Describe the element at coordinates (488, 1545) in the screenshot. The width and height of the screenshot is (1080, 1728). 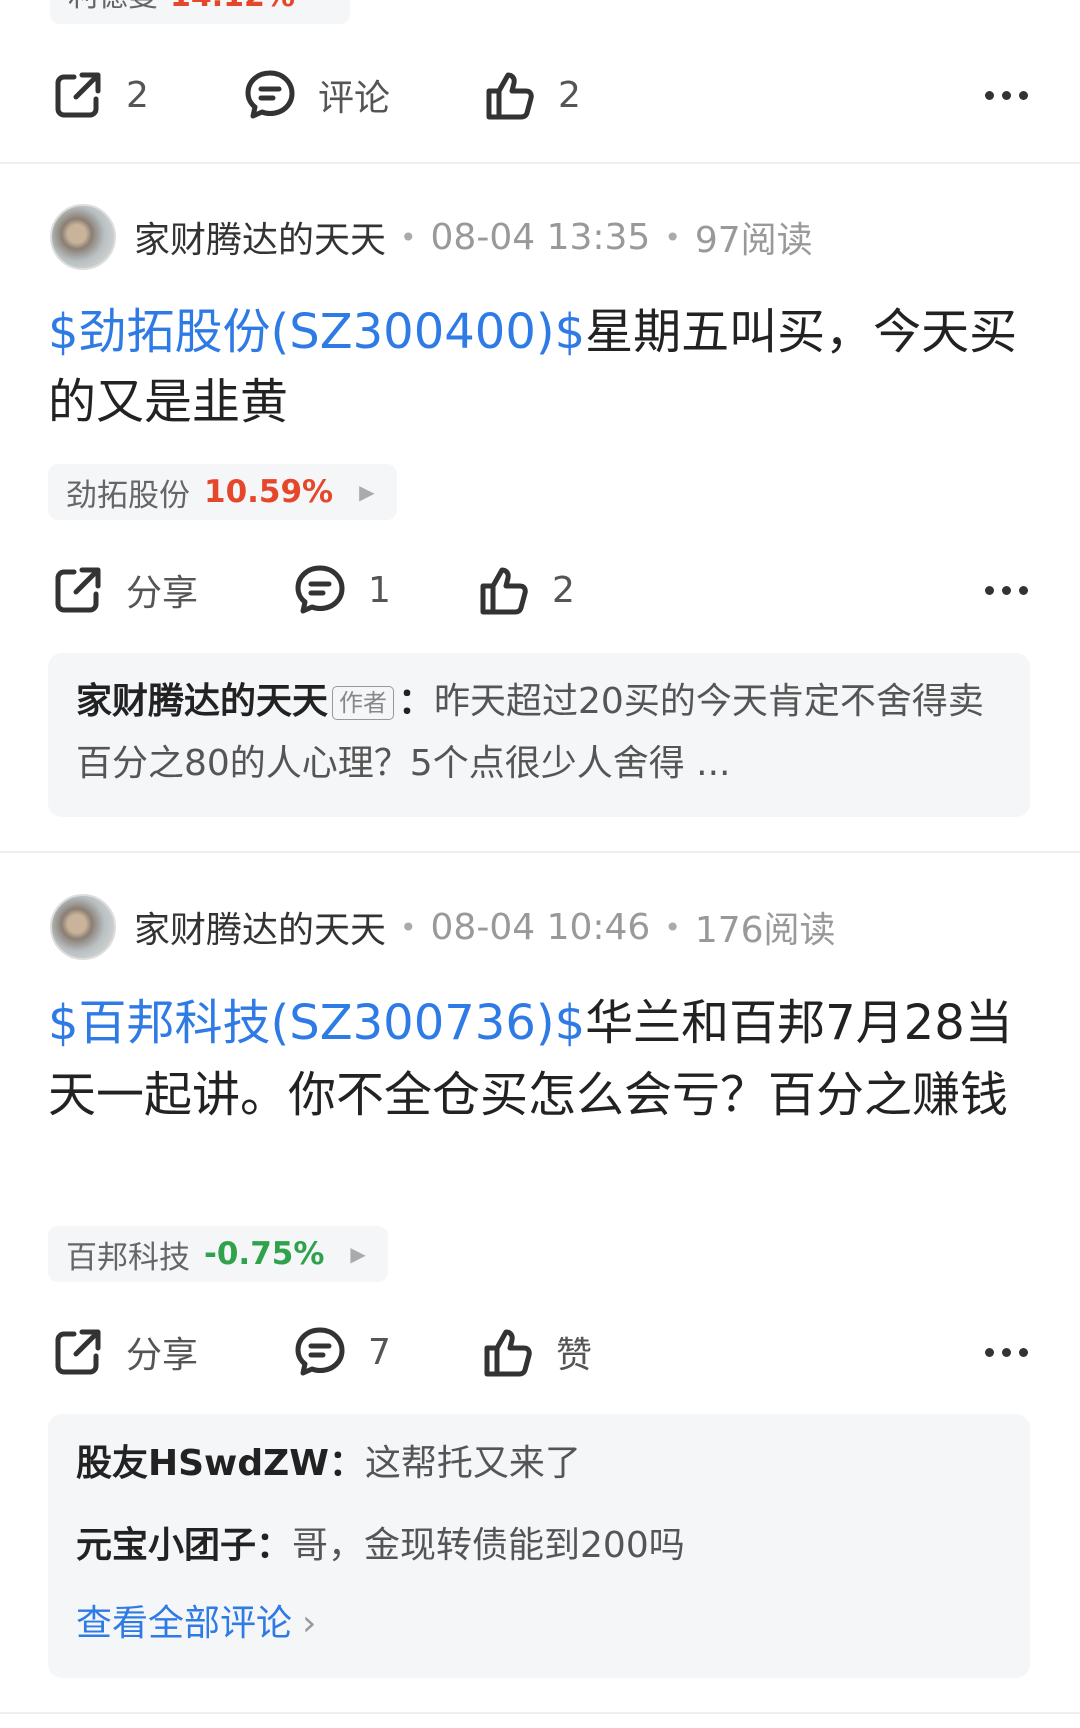
I see `comment-text: 哥，金现转债能到200吗` at that location.